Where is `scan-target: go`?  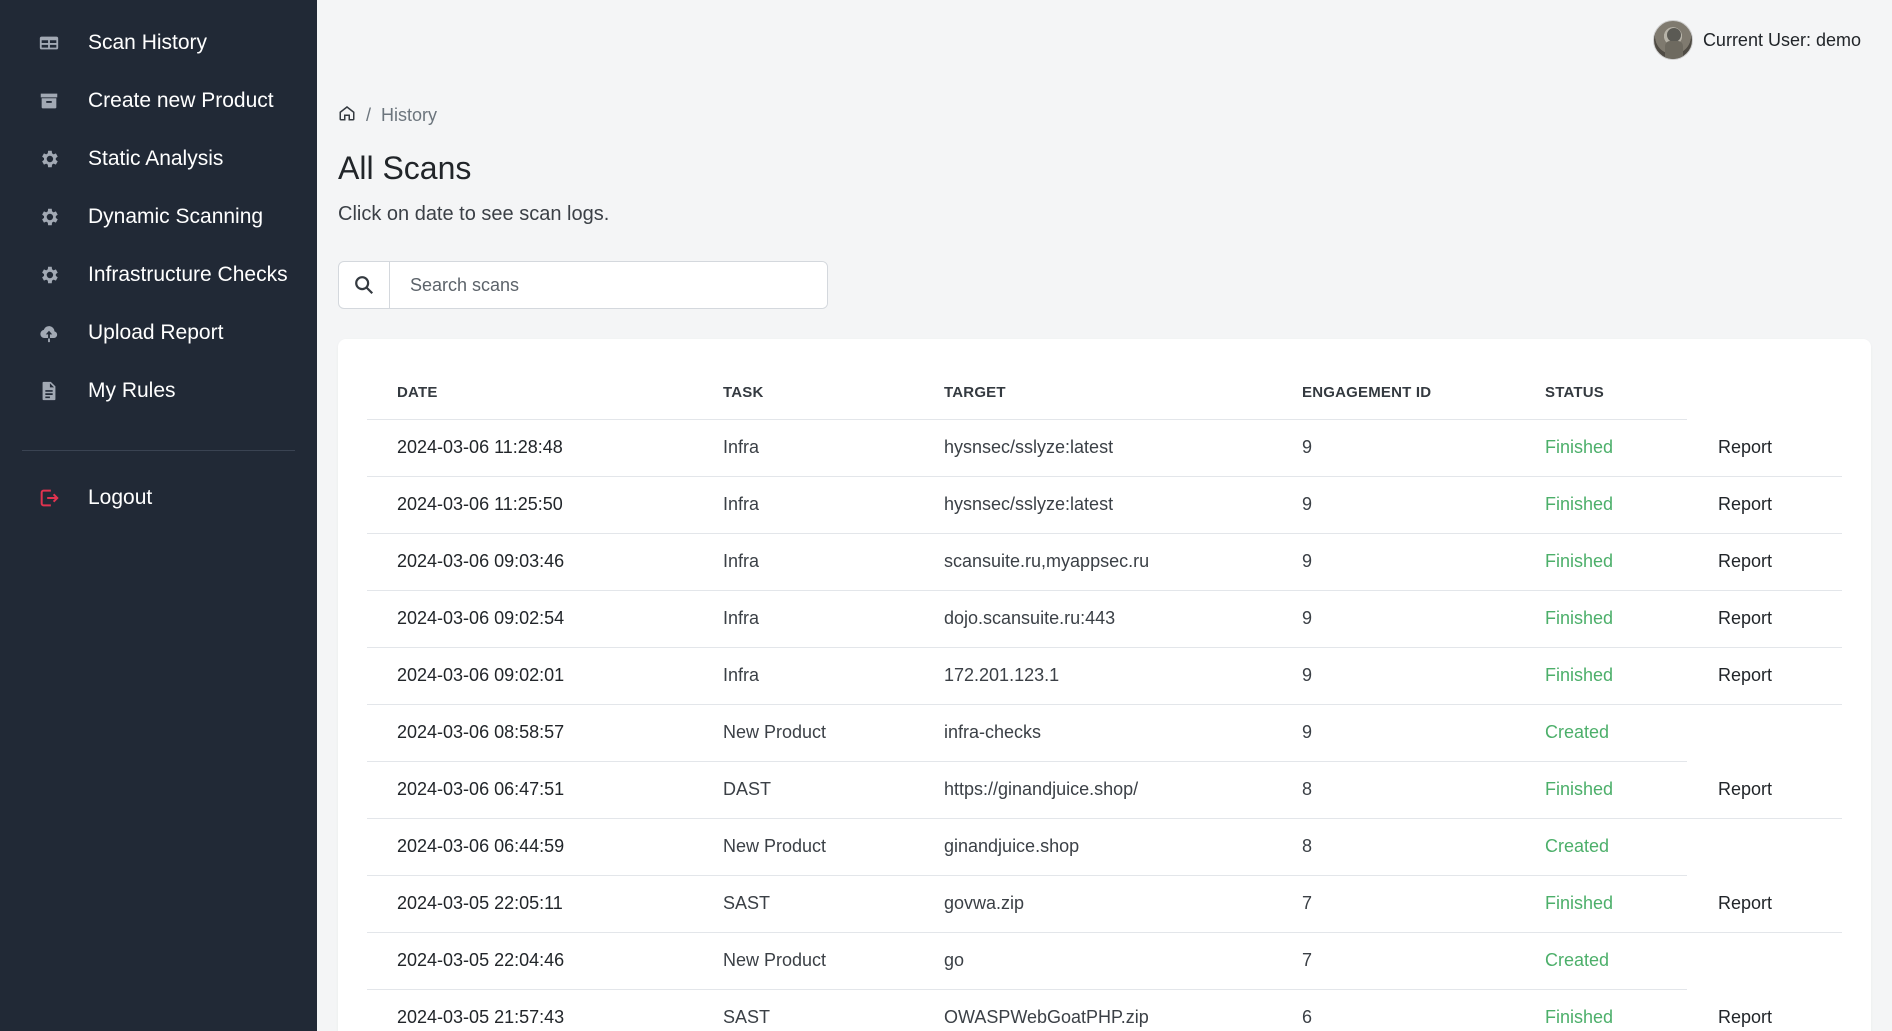
scan-target: go is located at coordinates (1093, 961).